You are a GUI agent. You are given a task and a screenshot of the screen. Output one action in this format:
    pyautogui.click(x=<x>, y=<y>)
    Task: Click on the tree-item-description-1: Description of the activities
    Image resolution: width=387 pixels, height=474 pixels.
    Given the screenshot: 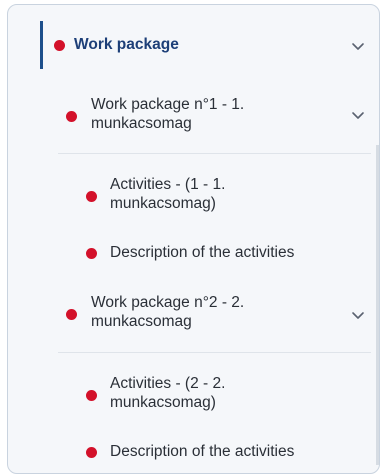 What is the action you would take?
    pyautogui.click(x=193, y=253)
    